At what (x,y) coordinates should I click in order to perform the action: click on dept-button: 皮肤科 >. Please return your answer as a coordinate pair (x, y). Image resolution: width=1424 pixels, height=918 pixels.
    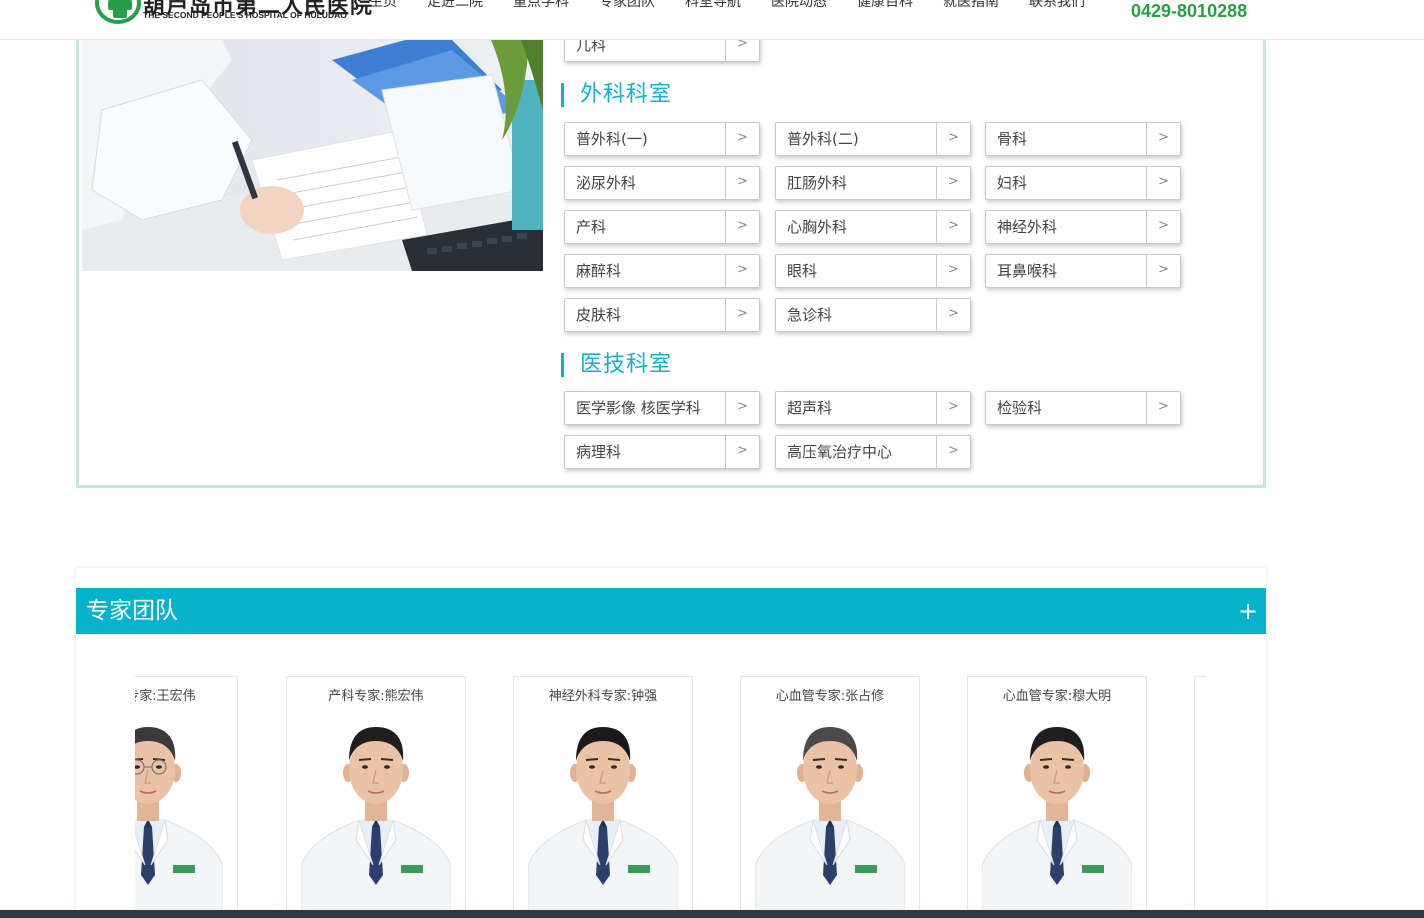
    Looking at the image, I should click on (662, 315).